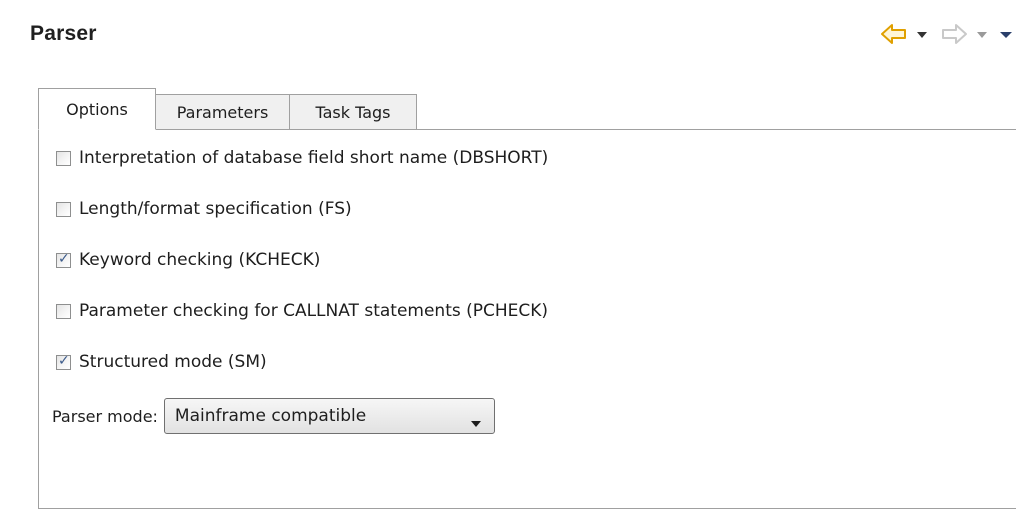  Describe the element at coordinates (173, 362) in the screenshot. I see `sm-label: Structured mode (SM)` at that location.